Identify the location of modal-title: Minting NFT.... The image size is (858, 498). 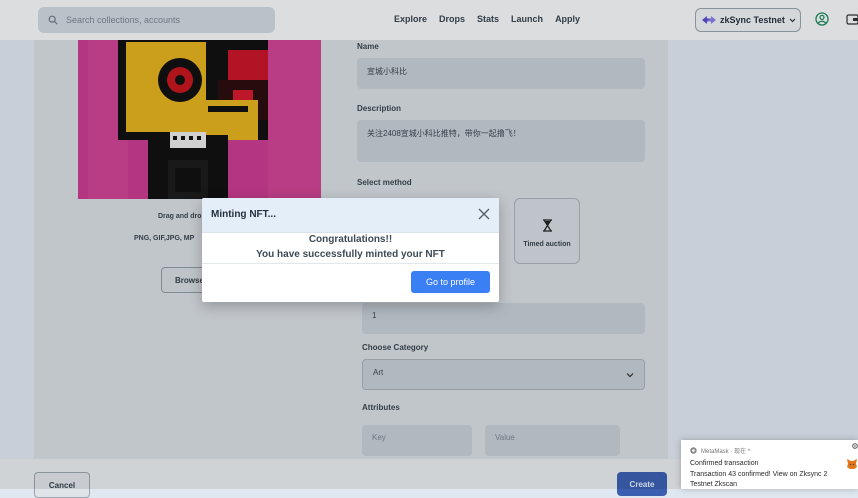
(243, 214).